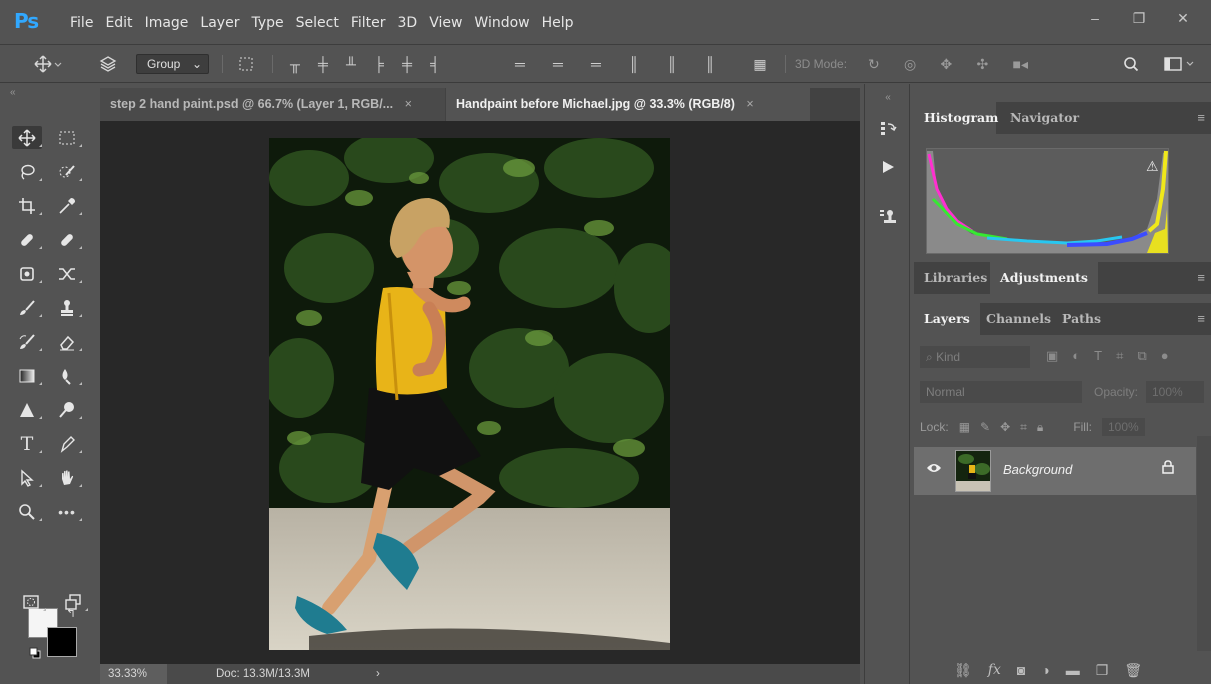  Describe the element at coordinates (1141, 356) in the screenshot. I see `filter-smart-object-icon: ⧉` at that location.